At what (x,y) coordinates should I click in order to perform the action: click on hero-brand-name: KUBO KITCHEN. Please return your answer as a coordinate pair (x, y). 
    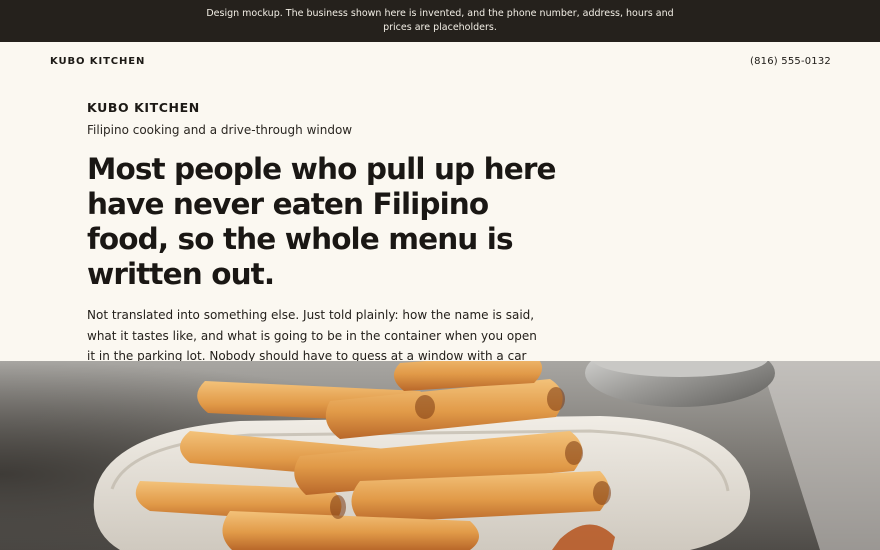
    Looking at the image, I should click on (143, 107).